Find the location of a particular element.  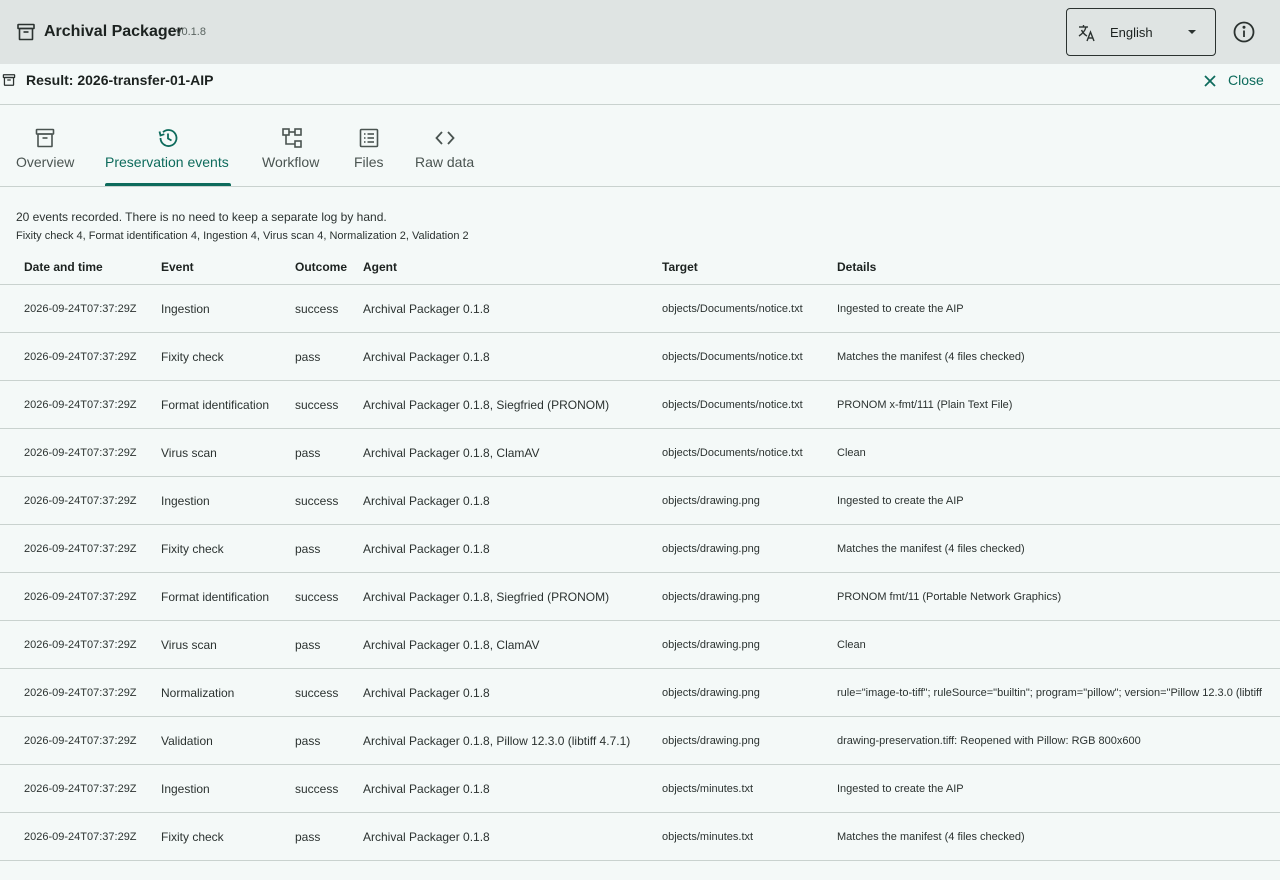

close-label: Close is located at coordinates (1246, 80).